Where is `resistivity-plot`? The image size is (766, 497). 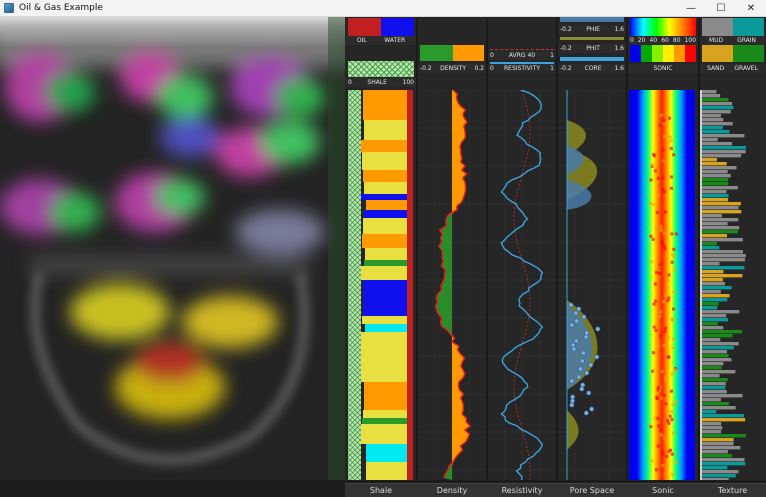 resistivity-plot is located at coordinates (522, 285).